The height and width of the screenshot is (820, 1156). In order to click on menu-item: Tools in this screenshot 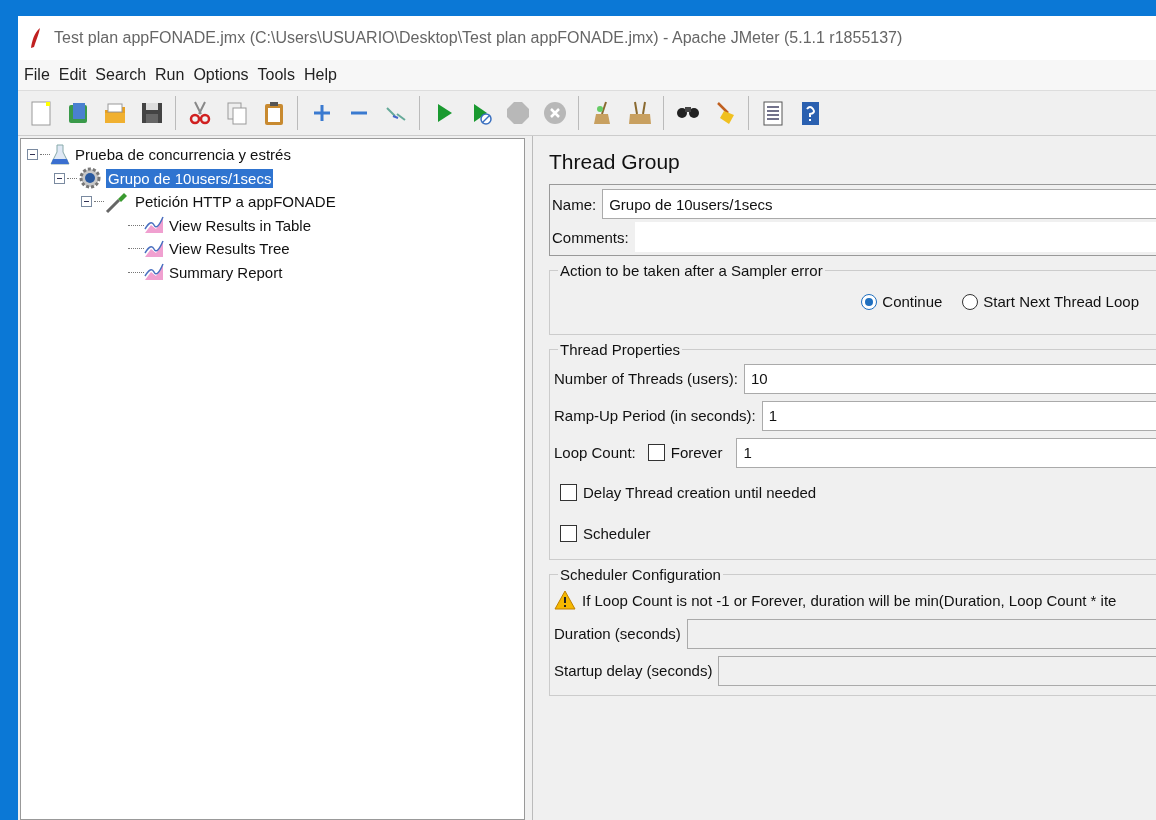, I will do `click(276, 75)`.